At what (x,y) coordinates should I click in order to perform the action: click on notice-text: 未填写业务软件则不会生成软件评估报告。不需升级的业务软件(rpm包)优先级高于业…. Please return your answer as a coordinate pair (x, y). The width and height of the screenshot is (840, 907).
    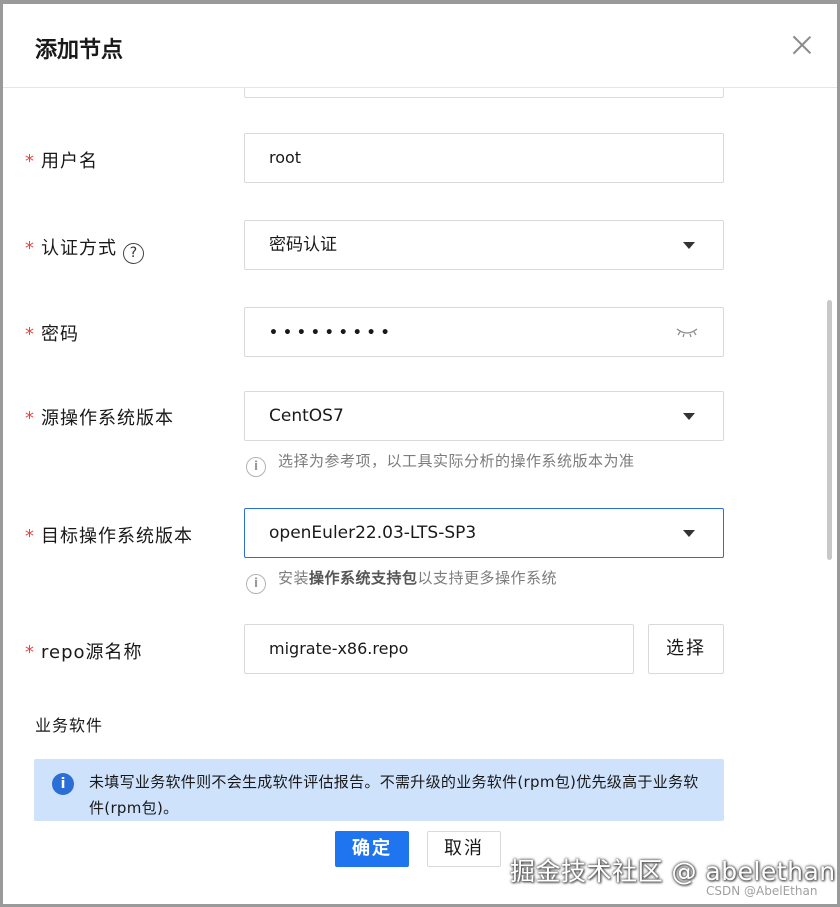
    Looking at the image, I should click on (394, 795).